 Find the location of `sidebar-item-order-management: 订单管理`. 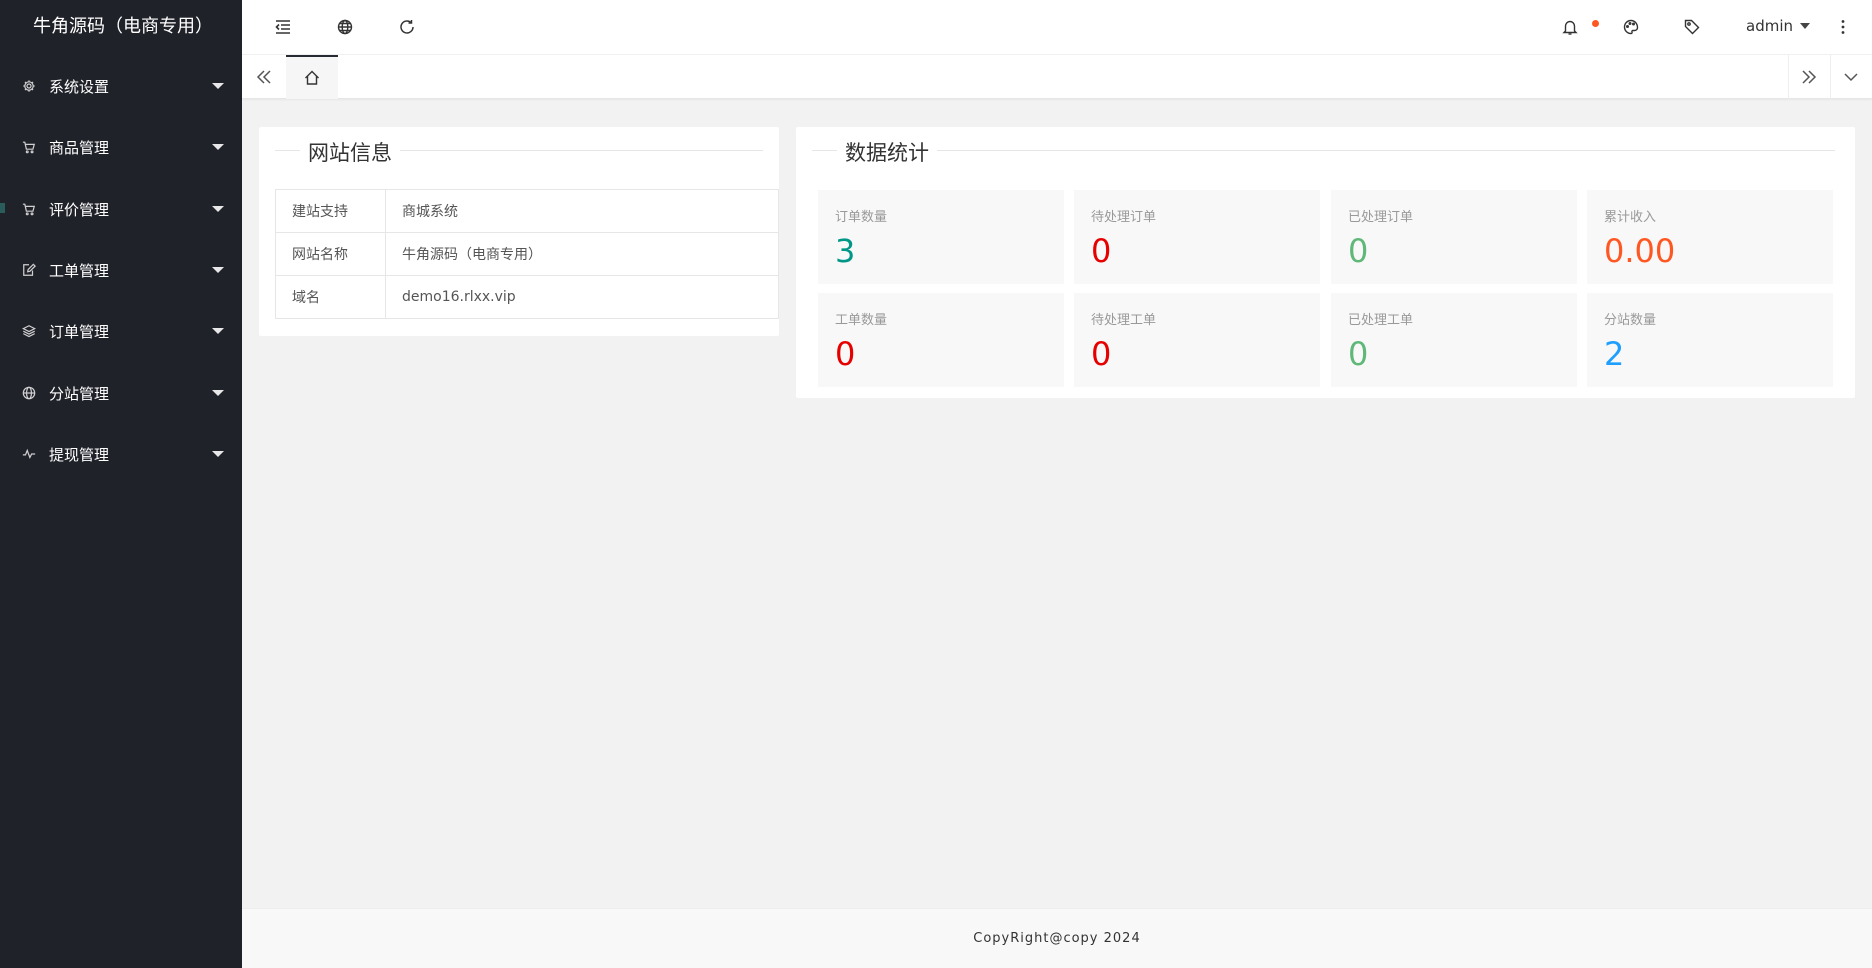

sidebar-item-order-management: 订单管理 is located at coordinates (121, 331).